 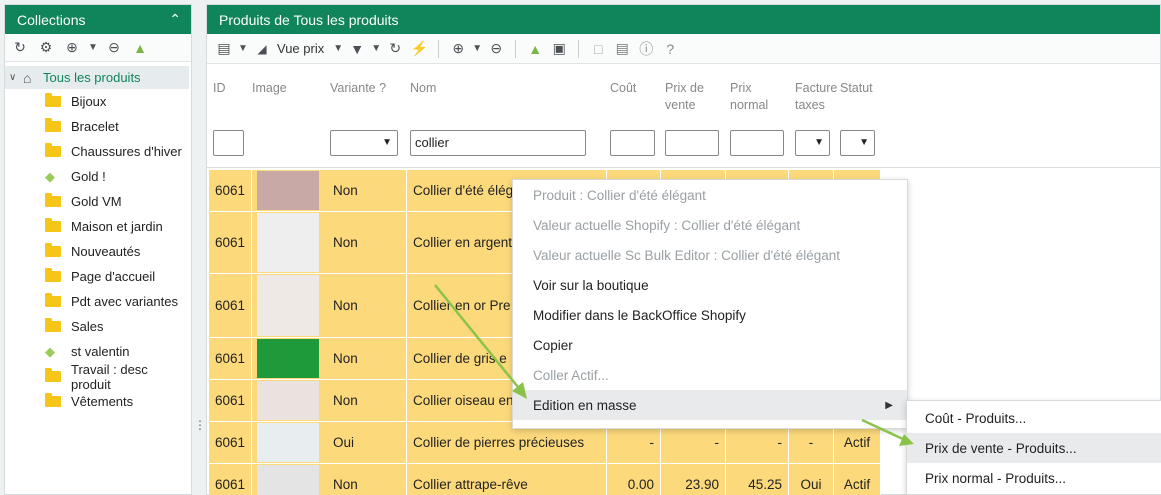 I want to click on tree-item: Vêtements, so click(x=98, y=401).